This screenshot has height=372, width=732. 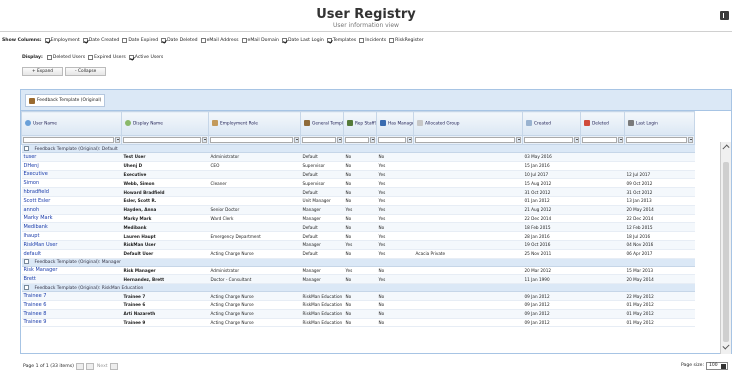 I want to click on user-name-link: annoh, so click(x=71, y=210).